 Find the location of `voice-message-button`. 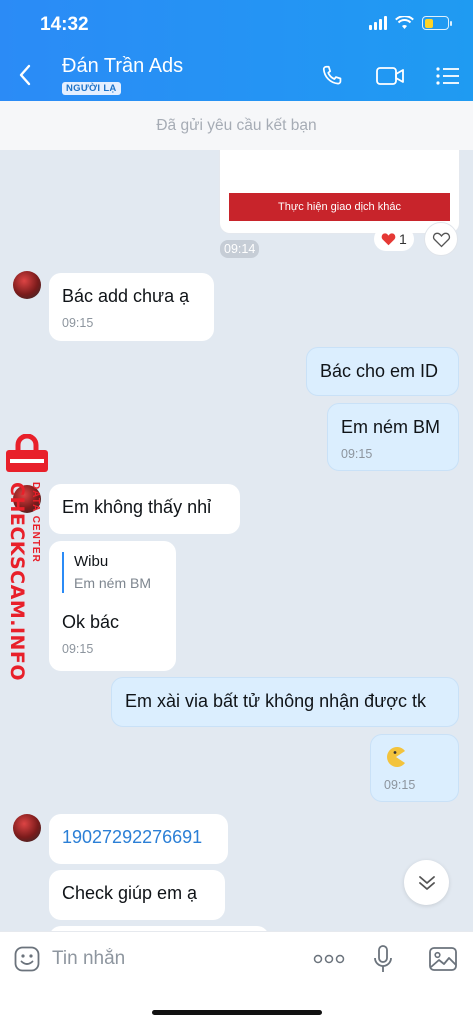

voice-message-button is located at coordinates (383, 959).